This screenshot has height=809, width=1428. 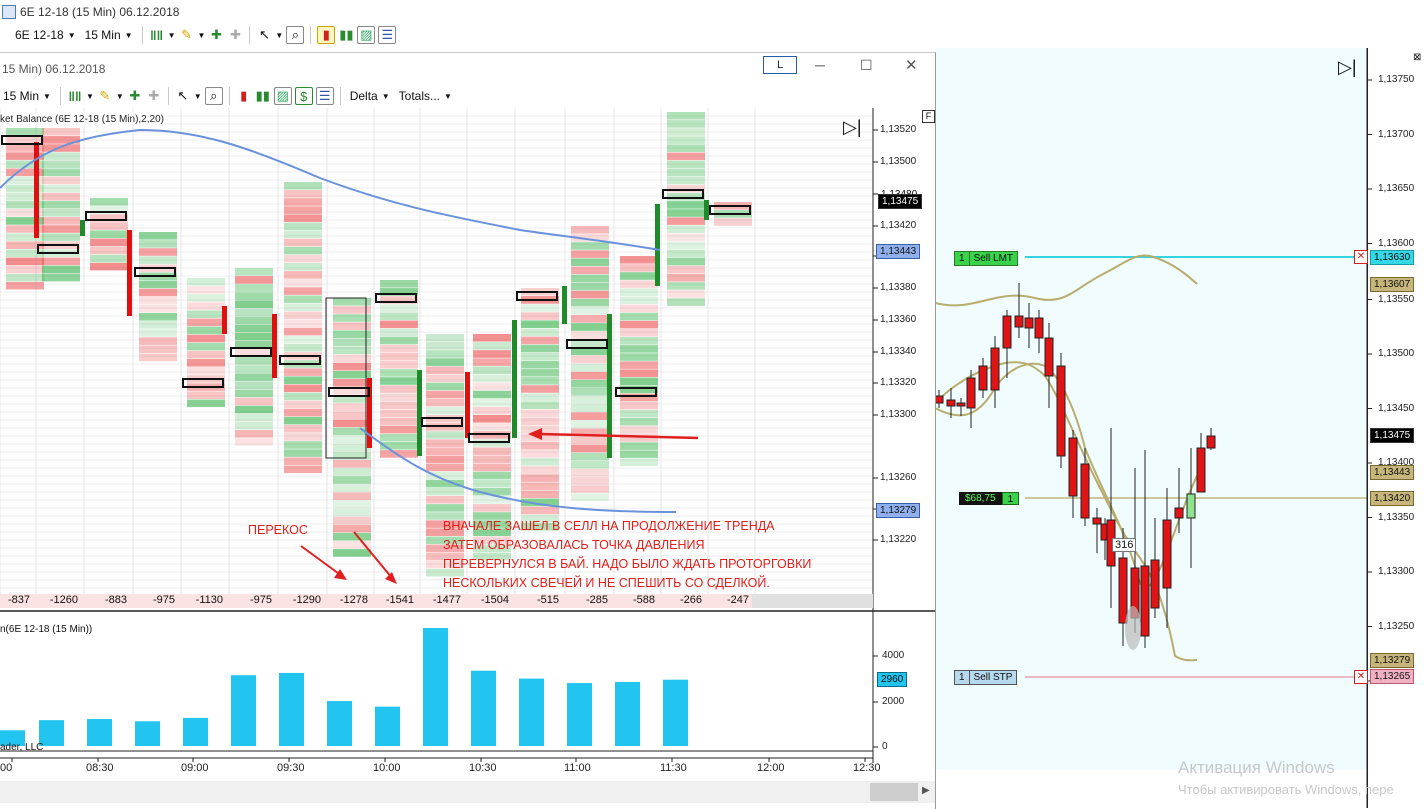 What do you see at coordinates (894, 792) in the screenshot?
I see `scrollbar-thumb` at bounding box center [894, 792].